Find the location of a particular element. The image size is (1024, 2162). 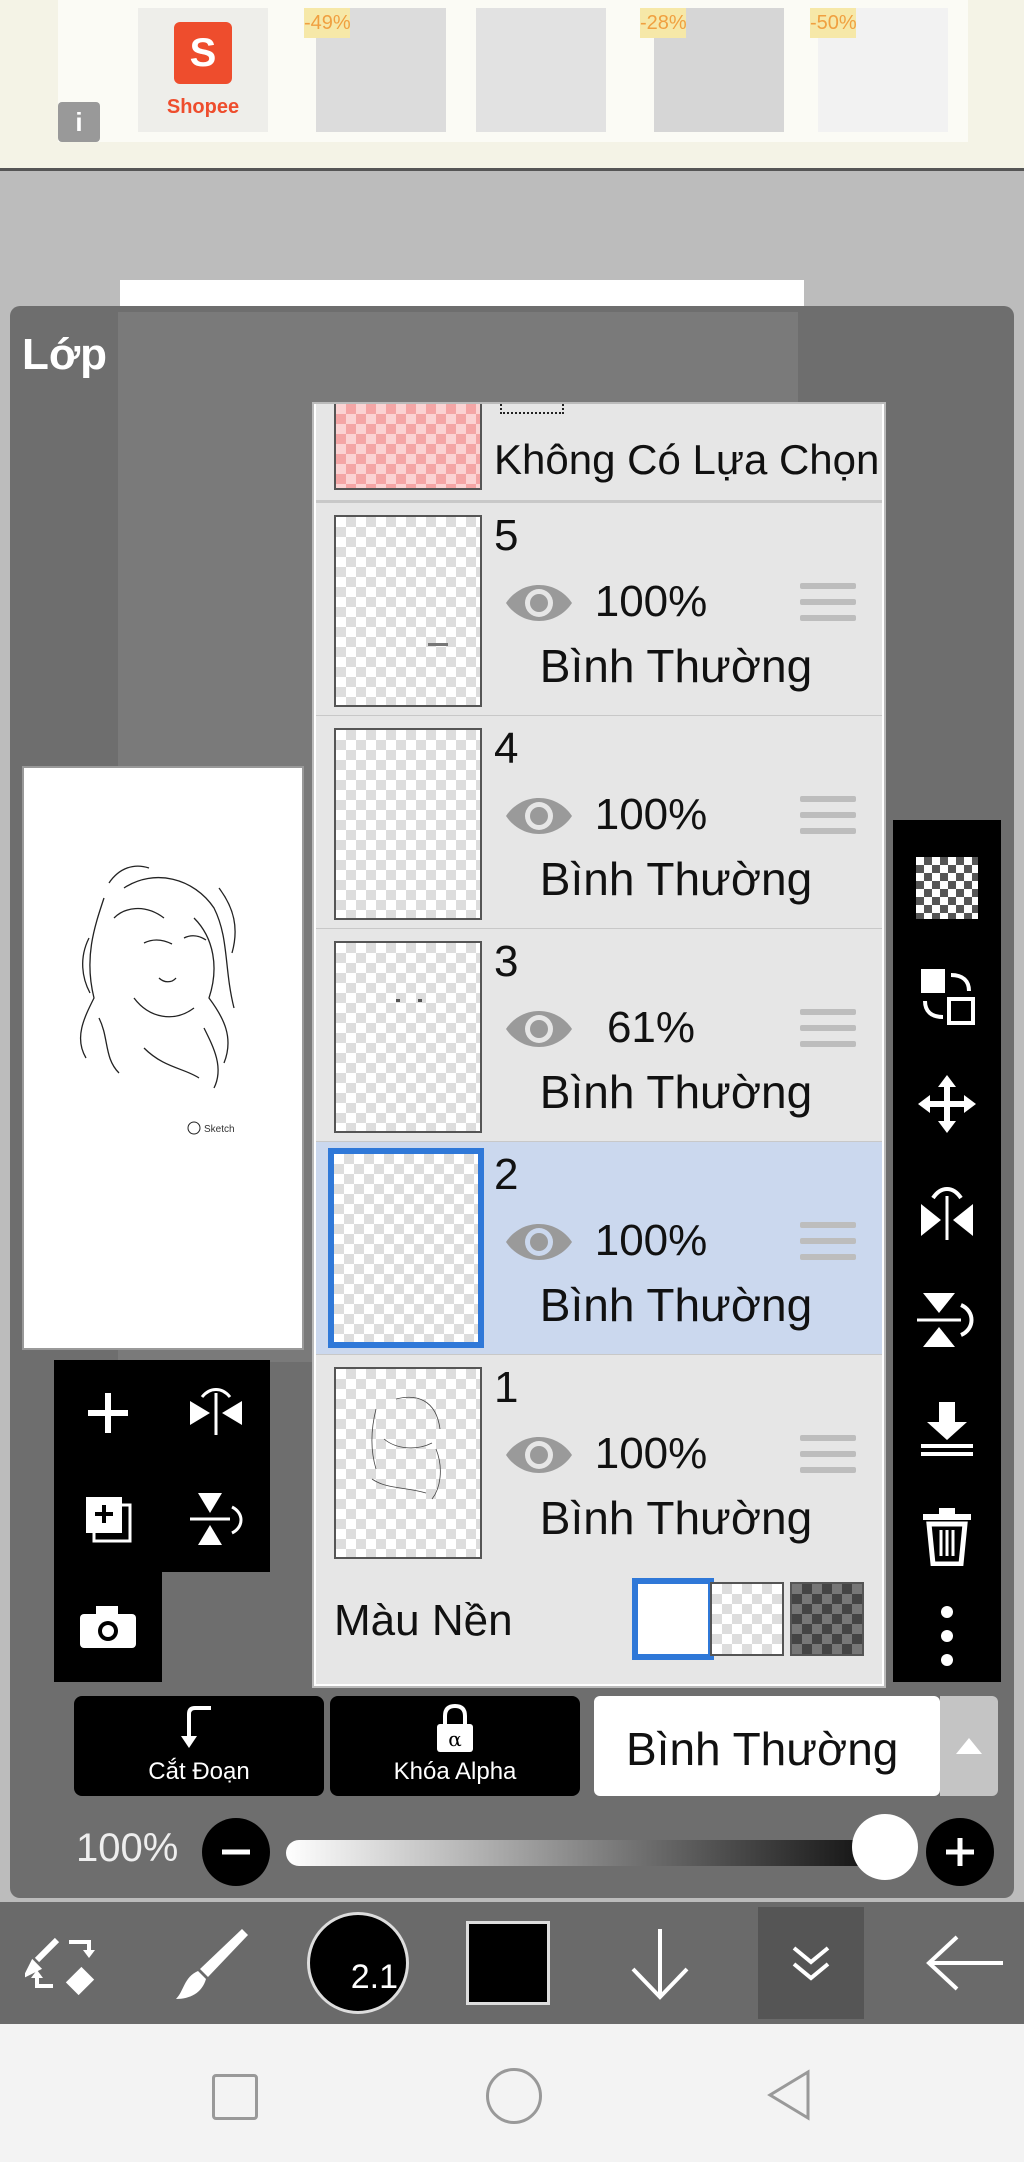

brush-tool-button is located at coordinates (212, 1963).